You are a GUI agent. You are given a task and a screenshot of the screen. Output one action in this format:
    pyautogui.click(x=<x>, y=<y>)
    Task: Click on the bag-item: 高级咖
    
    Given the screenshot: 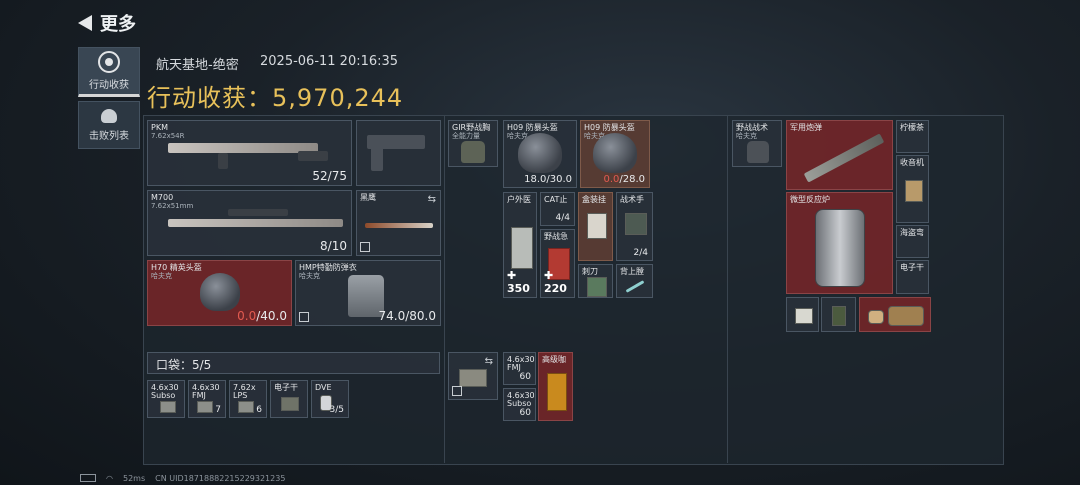 What is the action you would take?
    pyautogui.click(x=555, y=386)
    